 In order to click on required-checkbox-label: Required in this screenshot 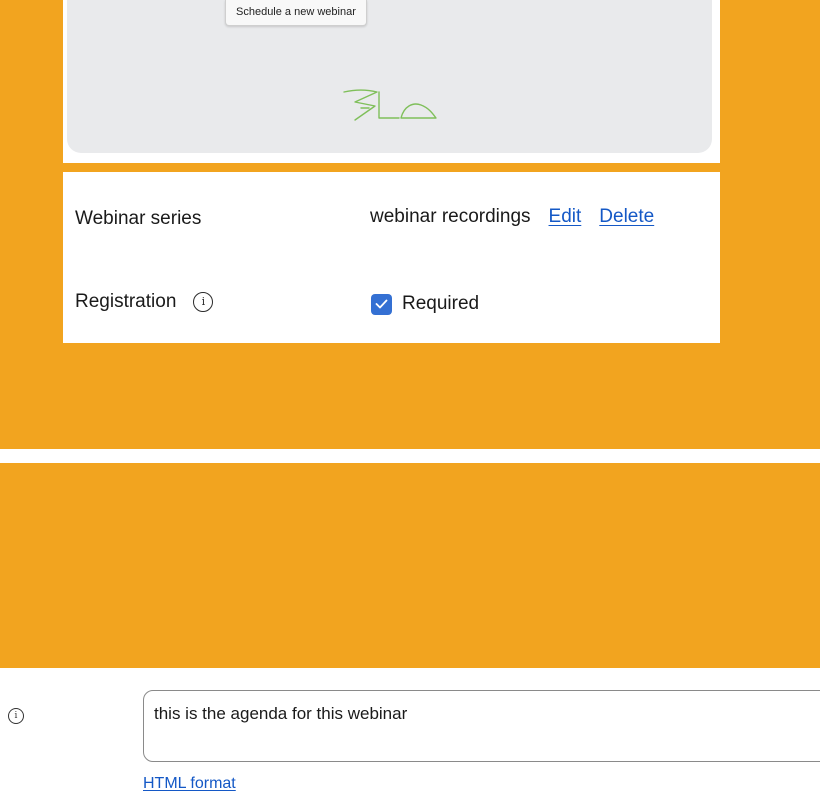, I will do `click(440, 304)`.